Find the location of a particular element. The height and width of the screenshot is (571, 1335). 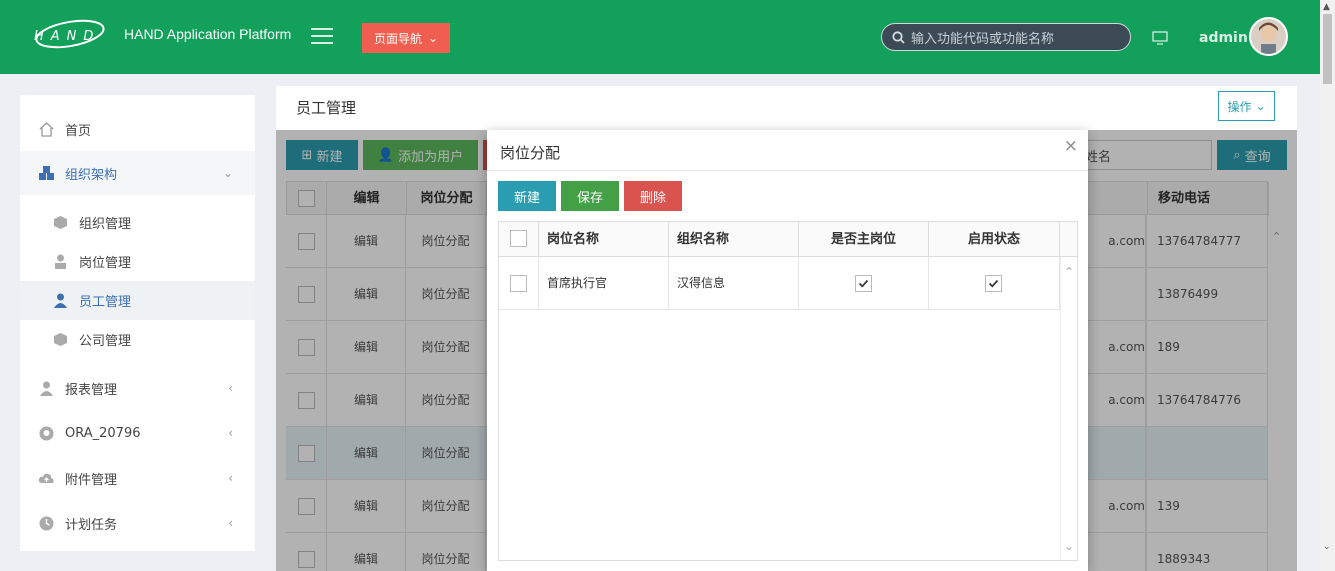

row-select-cell is located at coordinates (519, 283).